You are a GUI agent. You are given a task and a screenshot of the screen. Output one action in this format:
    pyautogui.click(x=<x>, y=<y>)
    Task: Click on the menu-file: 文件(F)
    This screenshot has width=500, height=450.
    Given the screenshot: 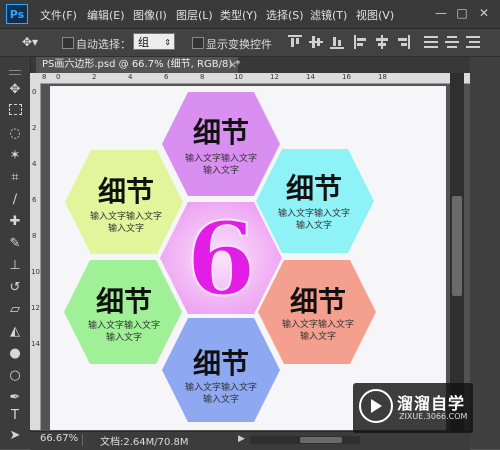 What is the action you would take?
    pyautogui.click(x=58, y=15)
    